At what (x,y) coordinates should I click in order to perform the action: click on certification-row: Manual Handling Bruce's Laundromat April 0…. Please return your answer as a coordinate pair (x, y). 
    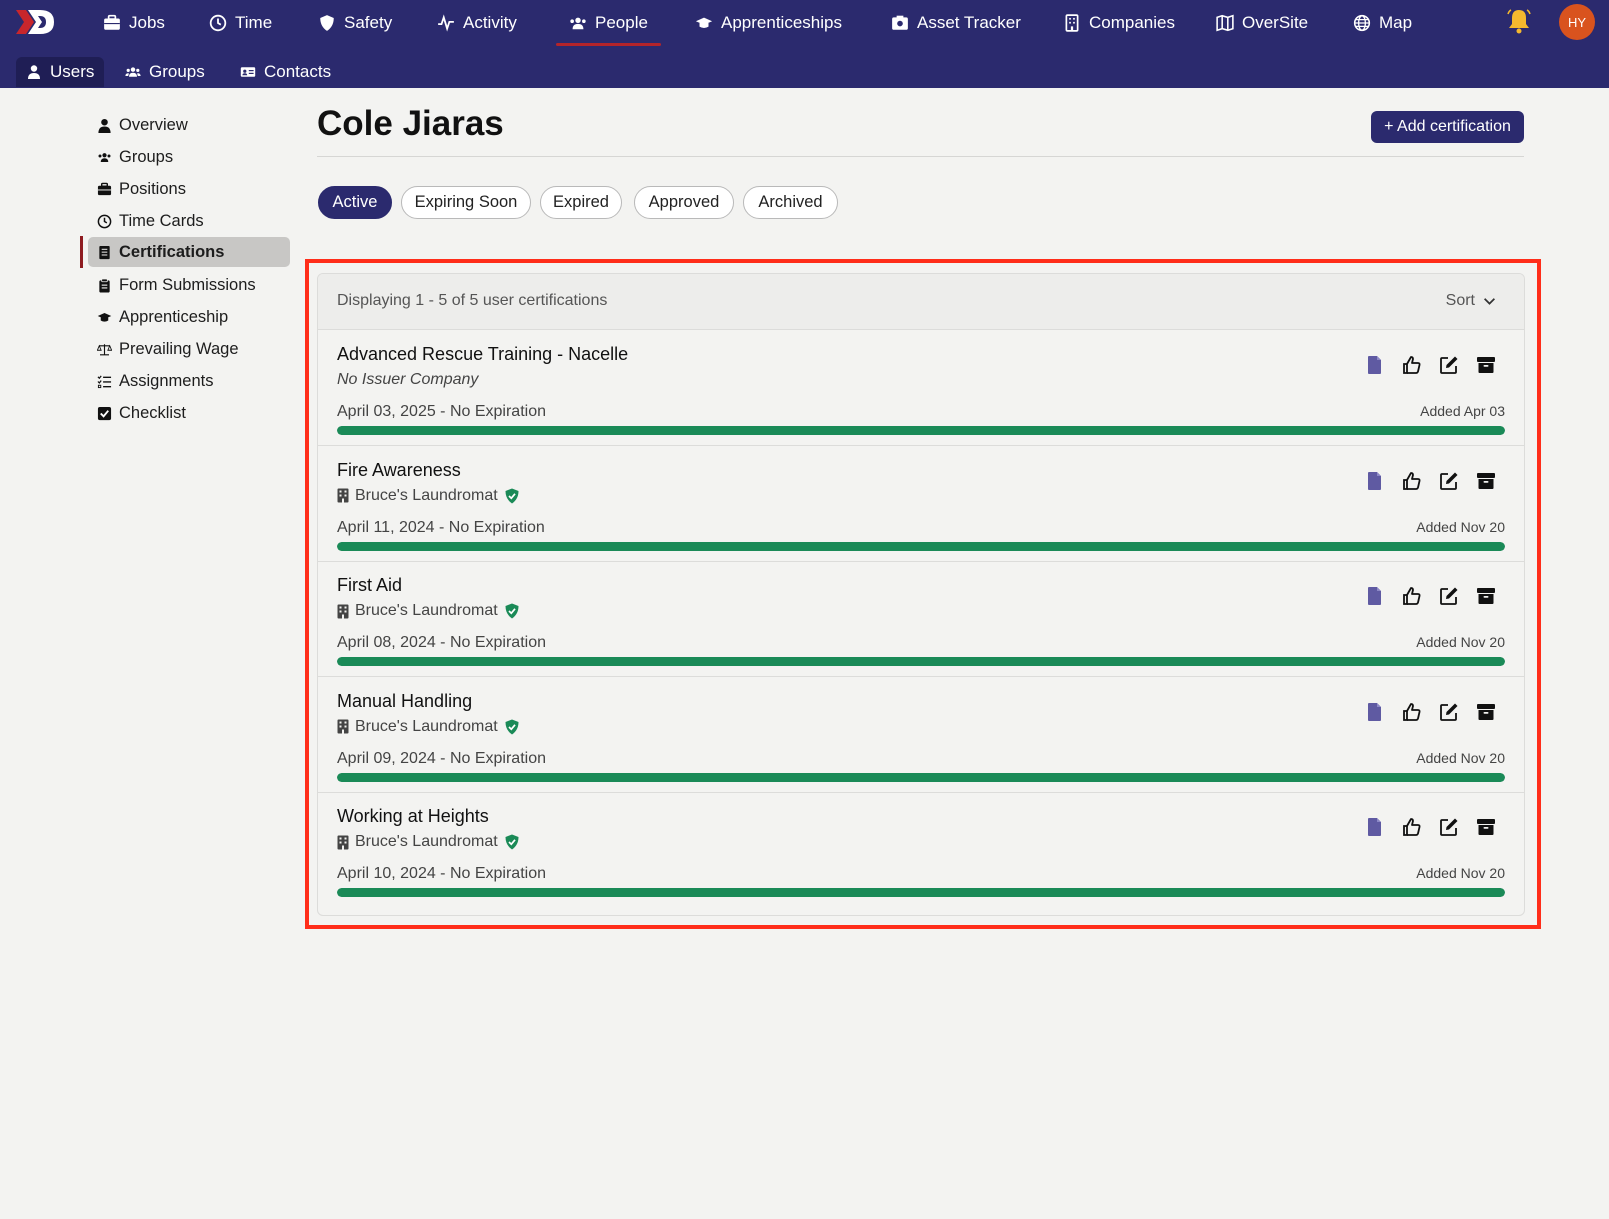
    Looking at the image, I should click on (921, 735).